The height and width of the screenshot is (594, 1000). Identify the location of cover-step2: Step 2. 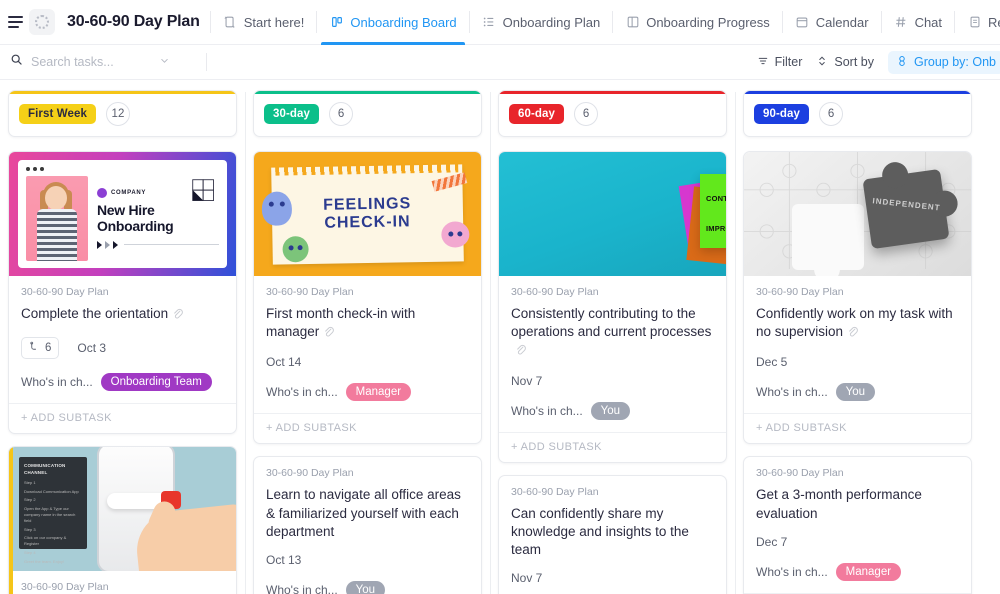
(30, 500).